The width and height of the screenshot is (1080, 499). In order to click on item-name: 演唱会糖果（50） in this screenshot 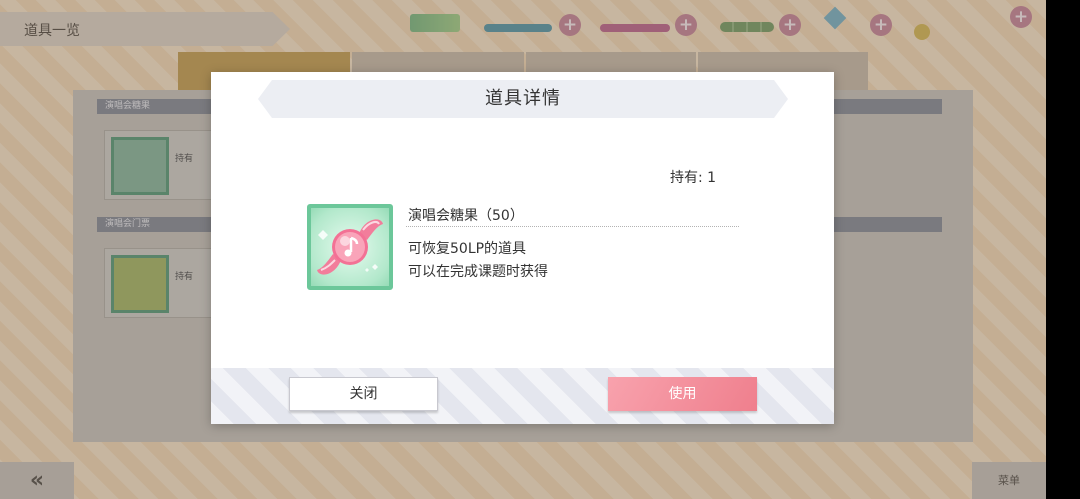, I will do `click(466, 216)`.